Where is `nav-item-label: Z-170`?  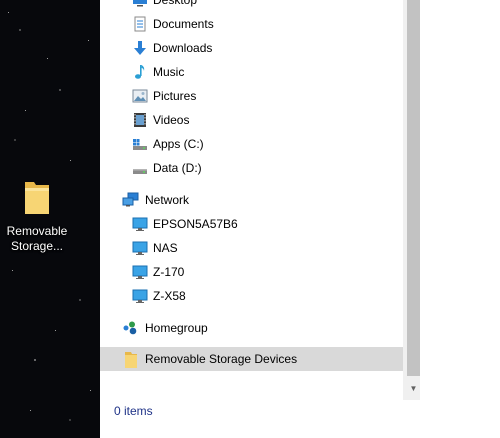
nav-item-label: Z-170 is located at coordinates (169, 272).